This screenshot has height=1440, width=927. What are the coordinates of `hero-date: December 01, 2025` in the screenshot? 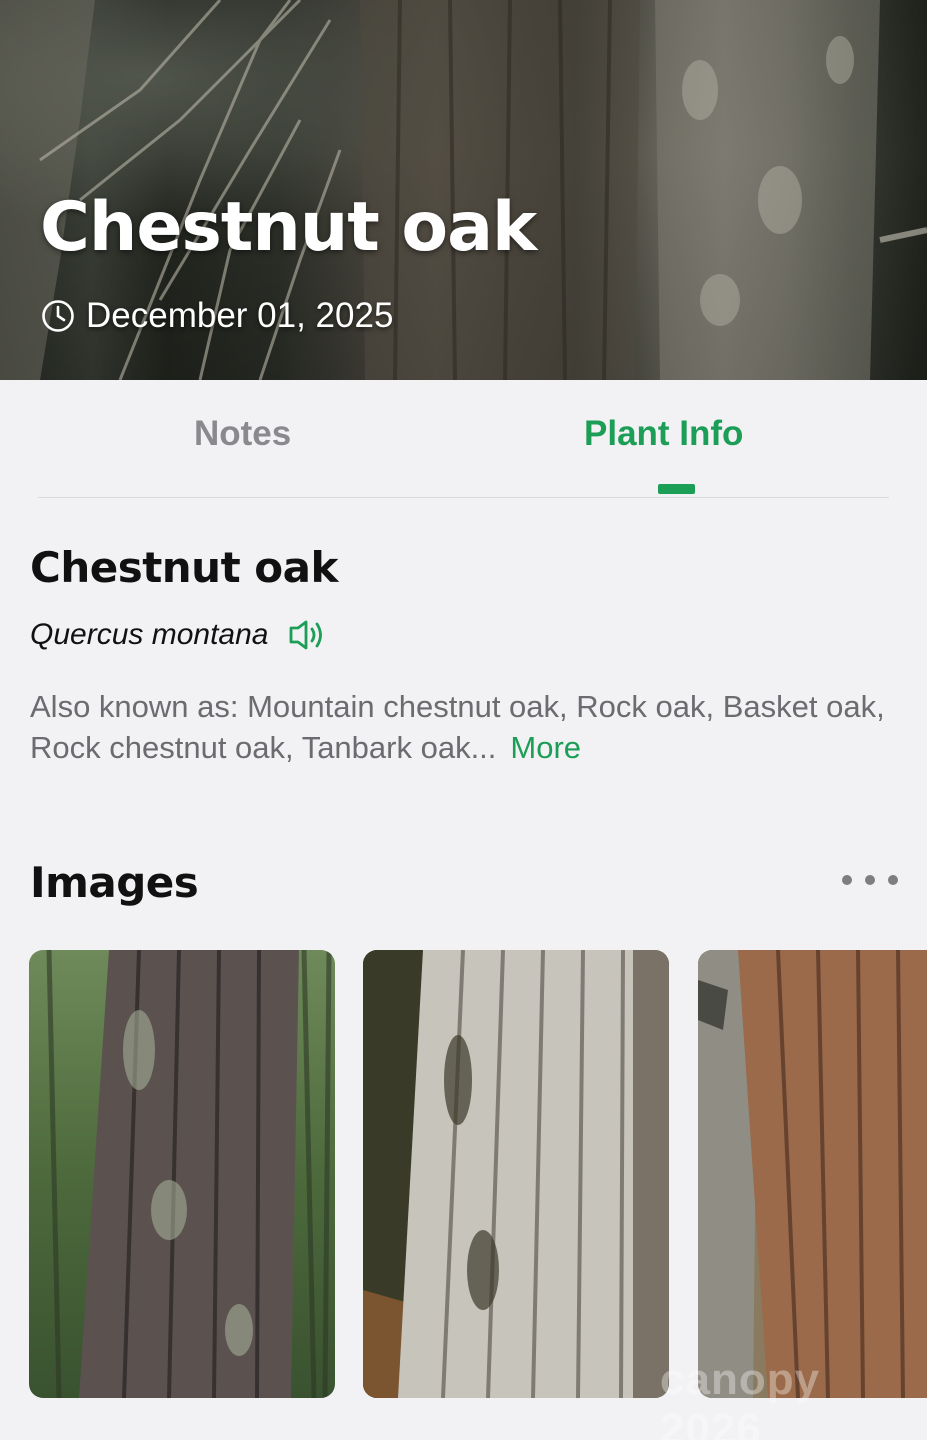 It's located at (216, 316).